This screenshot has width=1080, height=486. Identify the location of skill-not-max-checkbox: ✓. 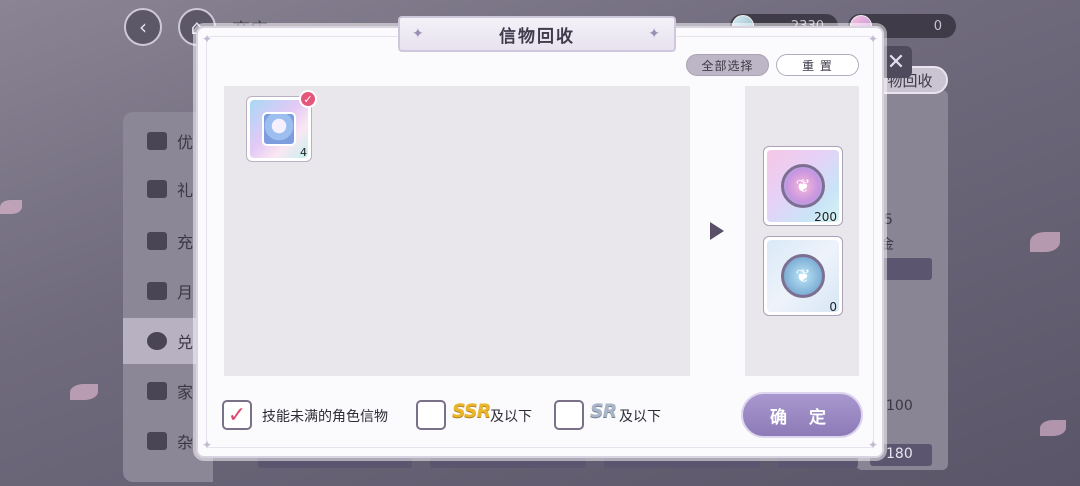
(237, 415).